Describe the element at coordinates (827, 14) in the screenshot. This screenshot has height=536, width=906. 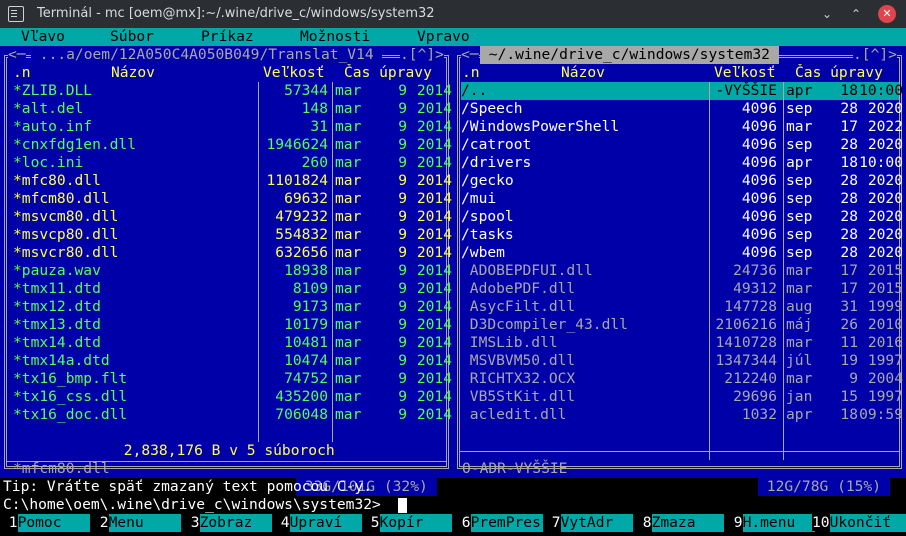
I see `minimize-button: ⌄` at that location.